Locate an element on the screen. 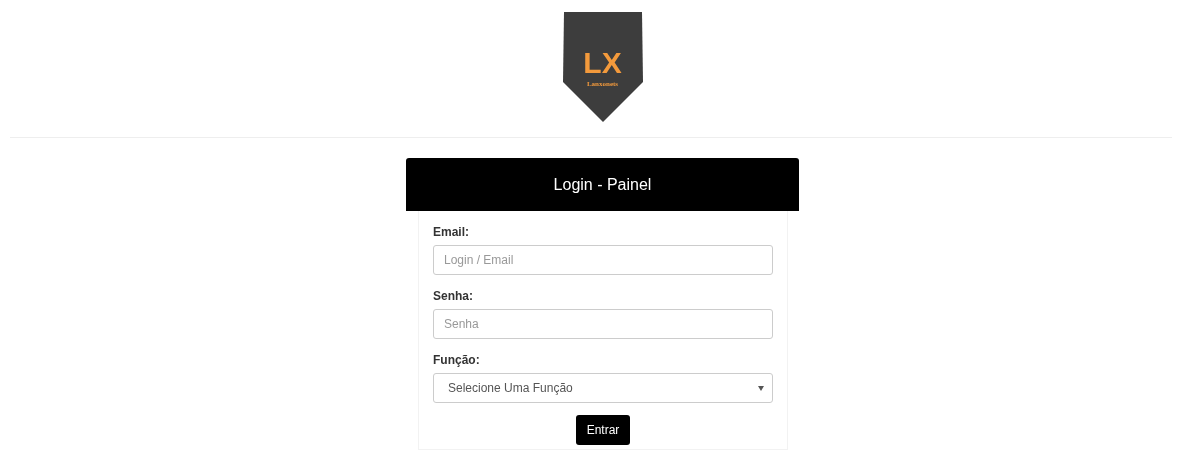 This screenshot has height=459, width=1182. panel-title: Login - Painel is located at coordinates (602, 184).